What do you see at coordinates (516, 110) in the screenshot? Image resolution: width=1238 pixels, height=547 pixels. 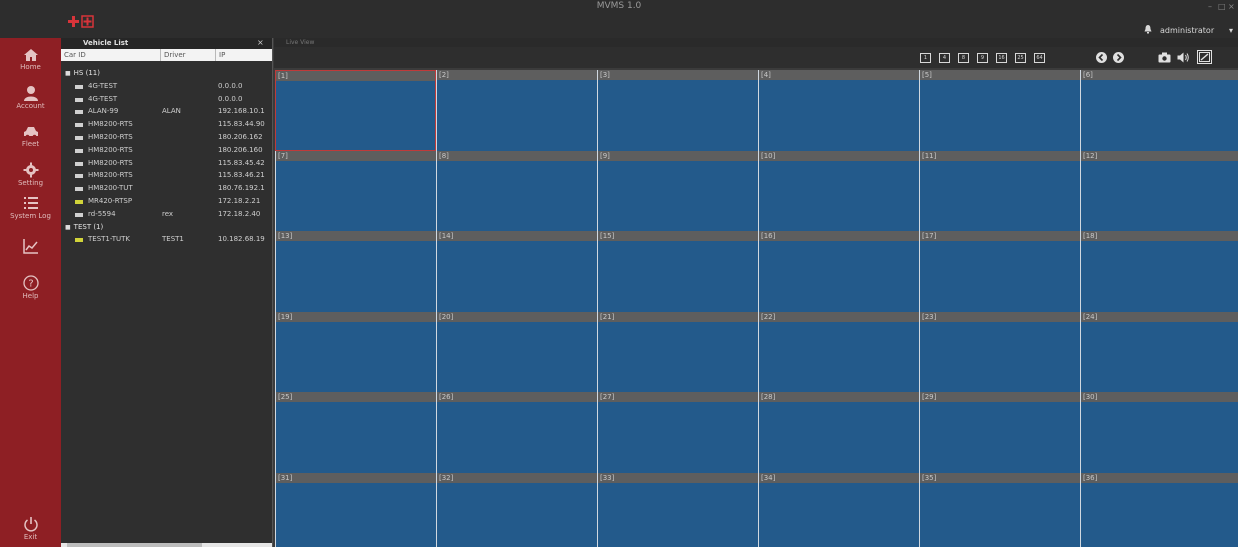 I see `video-cell: [2]` at bounding box center [516, 110].